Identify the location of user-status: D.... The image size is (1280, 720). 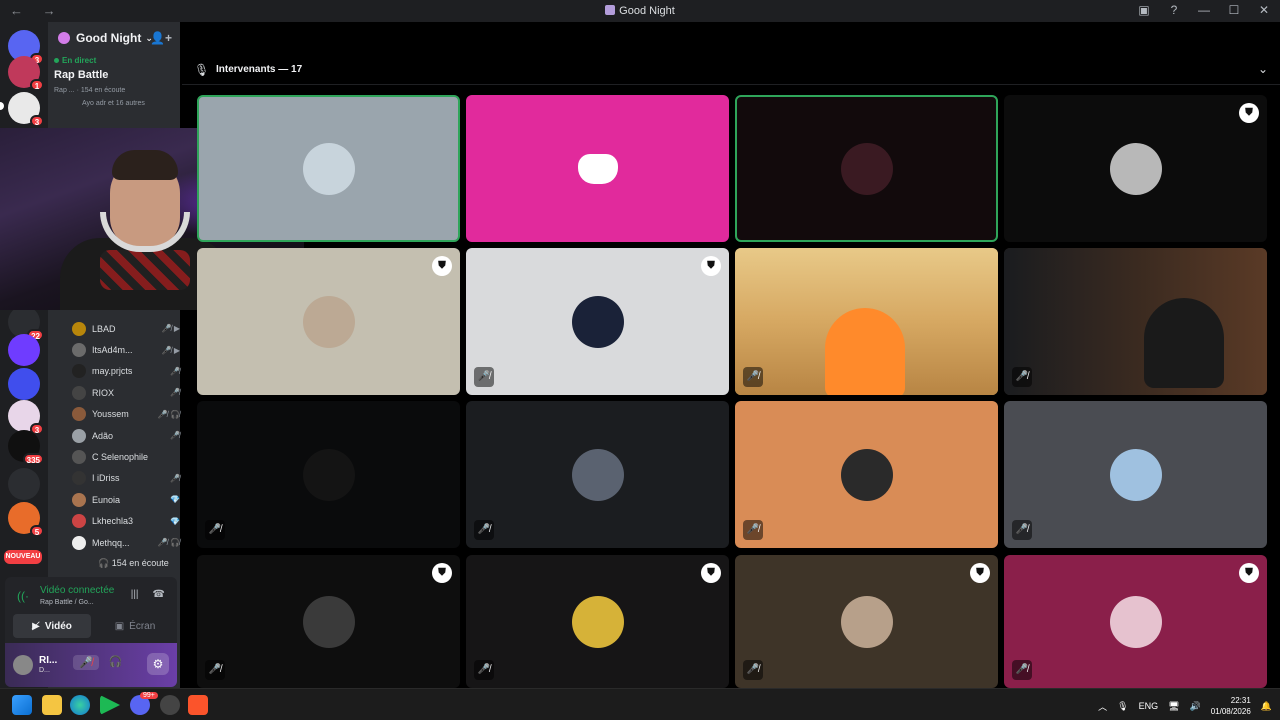
(44, 670).